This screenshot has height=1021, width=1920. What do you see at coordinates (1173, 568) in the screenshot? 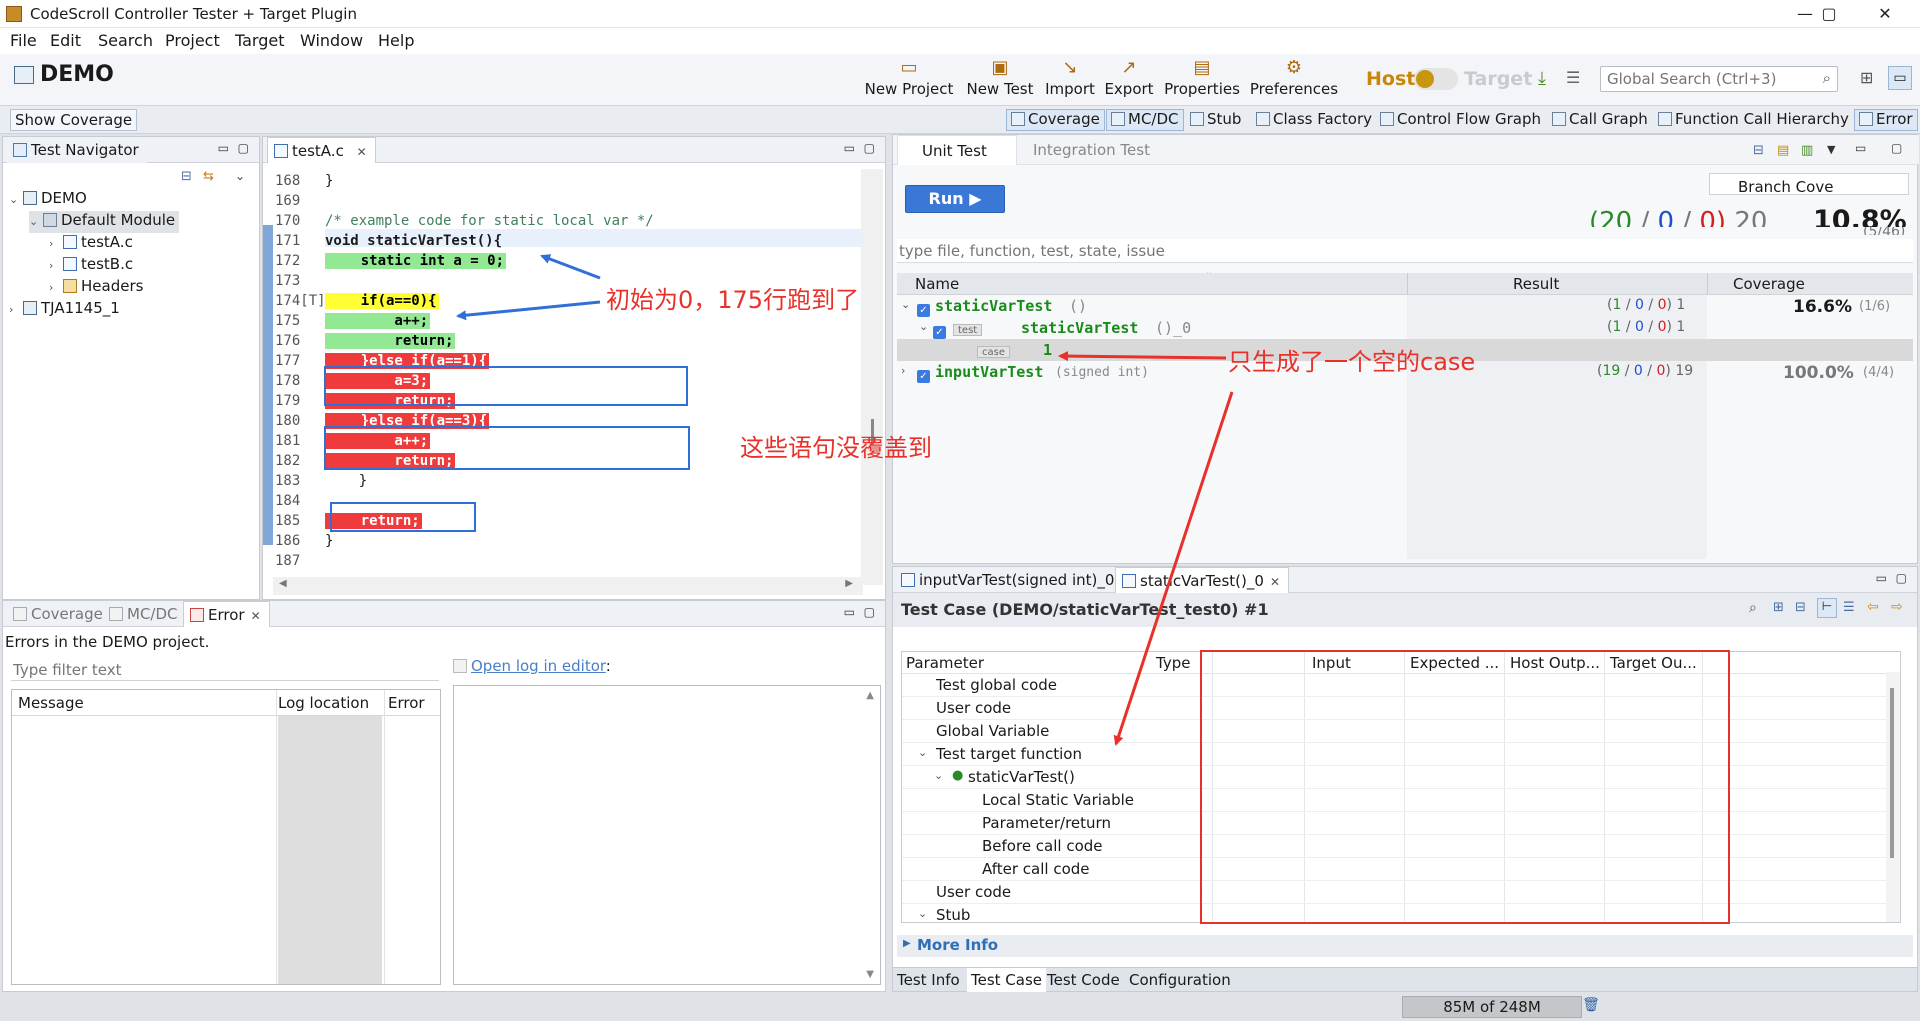
I see `arrow-to-global-variable` at bounding box center [1173, 568].